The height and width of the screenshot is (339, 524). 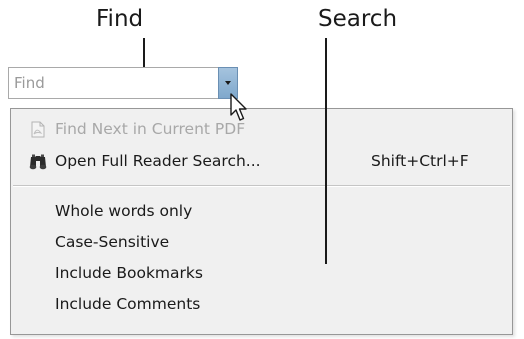 What do you see at coordinates (358, 19) in the screenshot?
I see `callout-search-label: Search` at bounding box center [358, 19].